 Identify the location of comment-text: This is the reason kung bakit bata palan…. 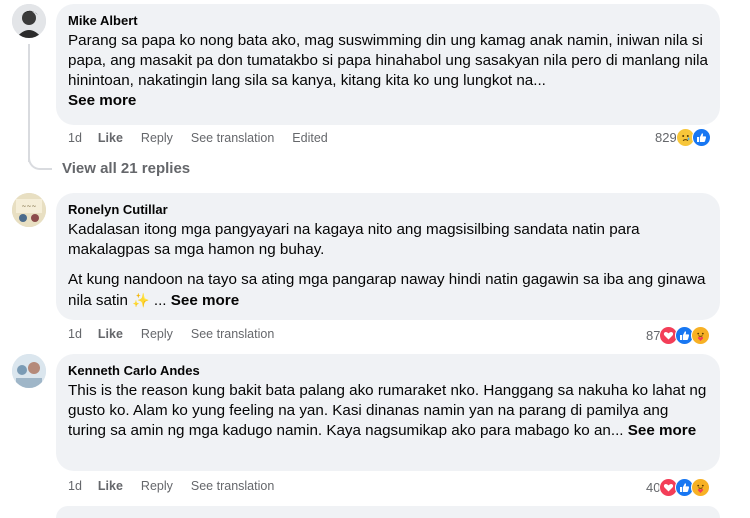
(388, 411).